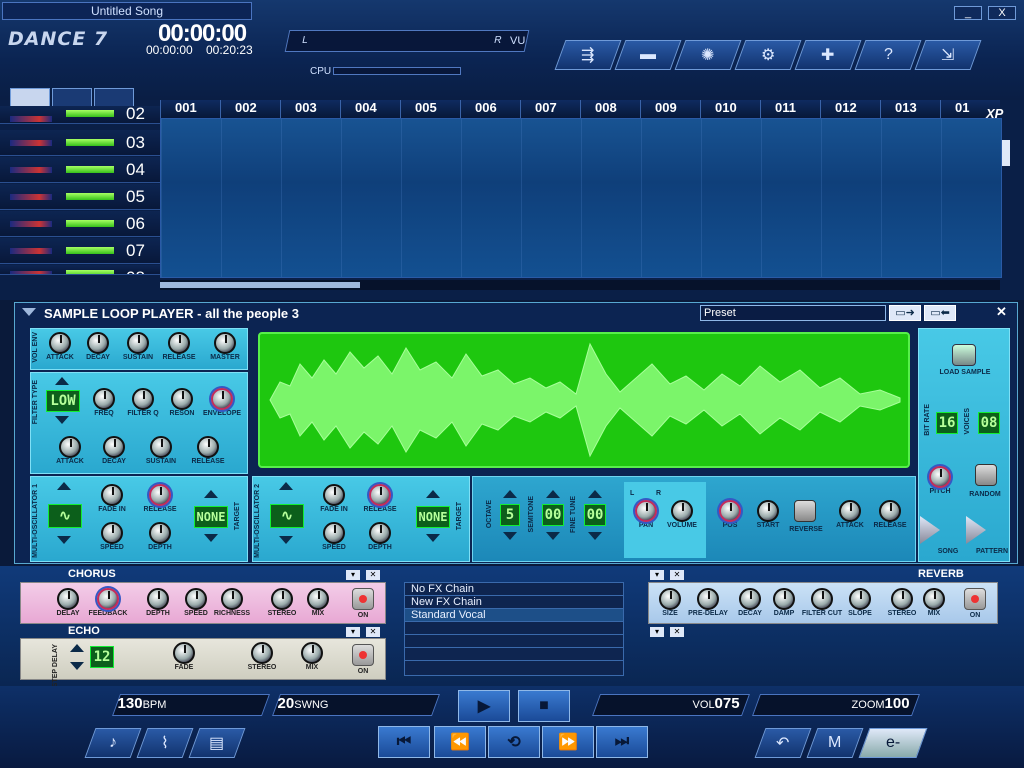 The image size is (1024, 768). Describe the element at coordinates (262, 653) in the screenshot. I see `echo-stereo-knob` at that location.